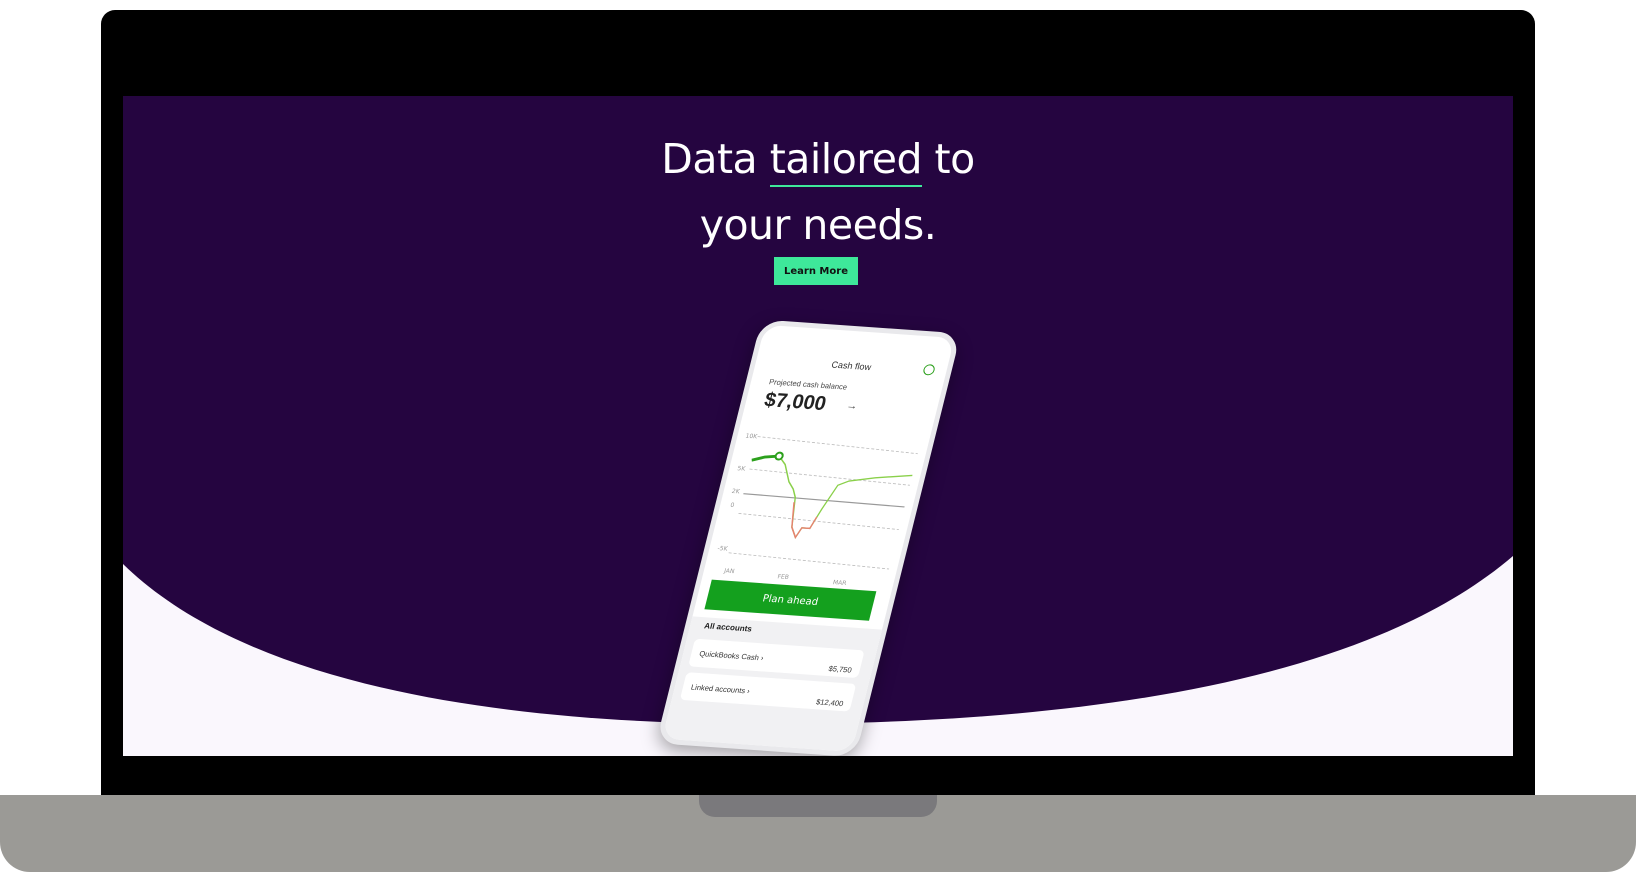 The height and width of the screenshot is (872, 1636). Describe the element at coordinates (732, 505) in the screenshot. I see `y-tick-0: 0` at that location.